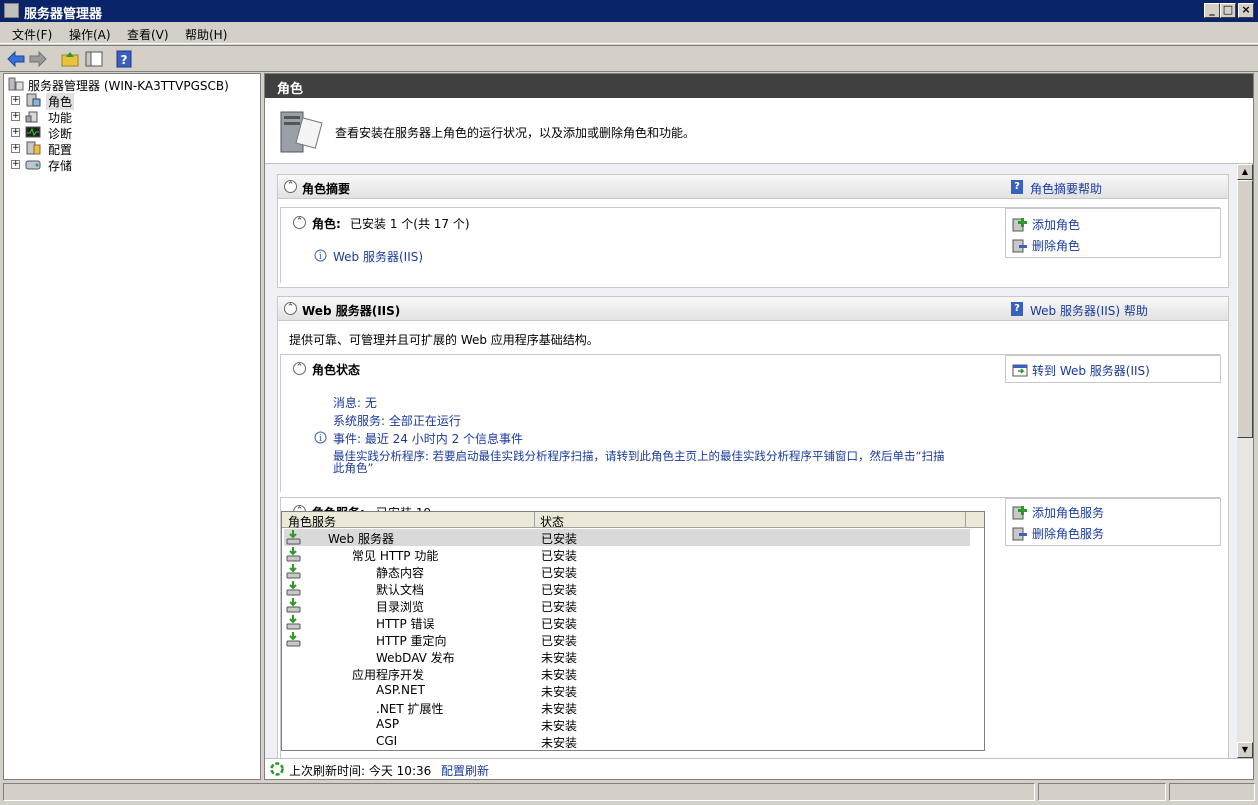 The image size is (1258, 805). I want to click on section-header: ⌃ Web 服务器(IIS) ? Web 服务器(IIS) 帮助, so click(753, 309).